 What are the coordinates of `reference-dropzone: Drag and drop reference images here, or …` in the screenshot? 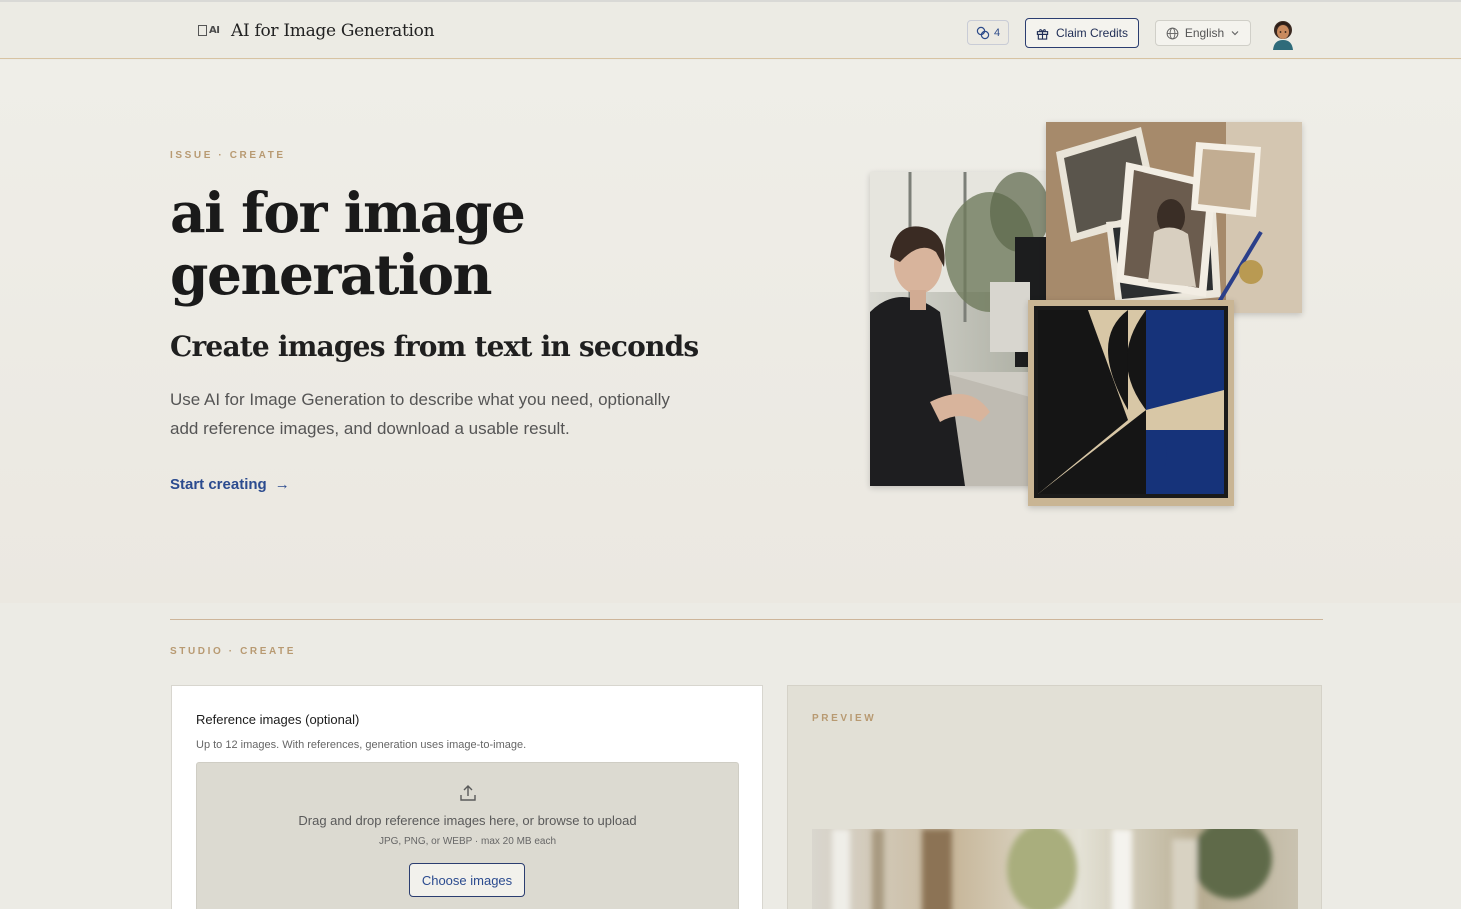 It's located at (467, 835).